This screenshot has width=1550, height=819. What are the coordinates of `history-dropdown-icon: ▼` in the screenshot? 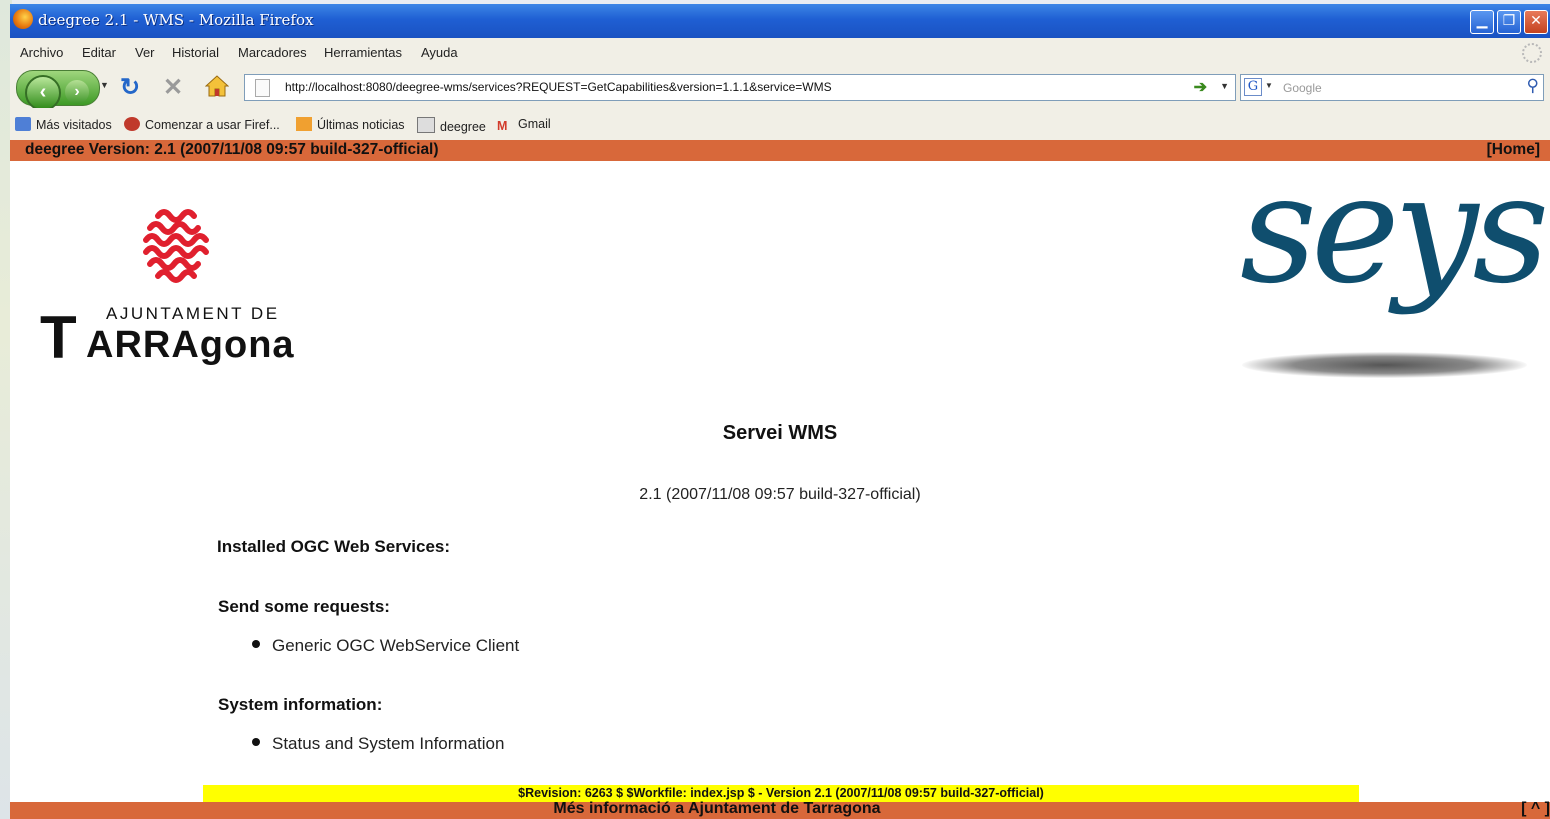 It's located at (104, 85).